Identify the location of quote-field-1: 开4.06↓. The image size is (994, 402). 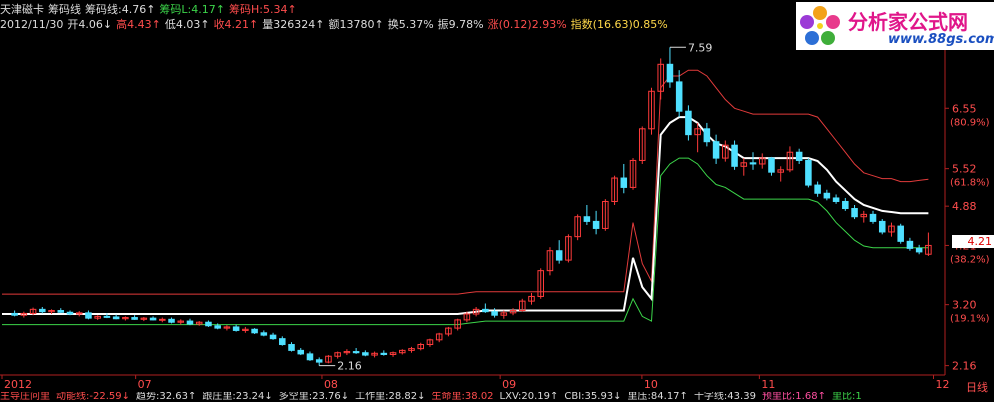
(90, 24).